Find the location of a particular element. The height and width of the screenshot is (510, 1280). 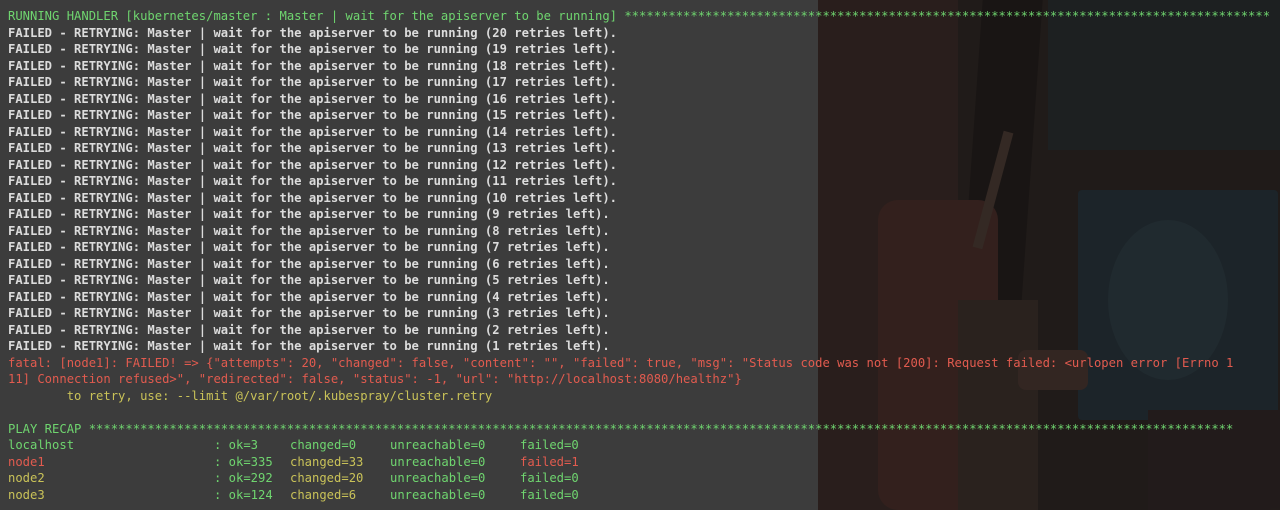

recap-host: node1 is located at coordinates (26, 461).